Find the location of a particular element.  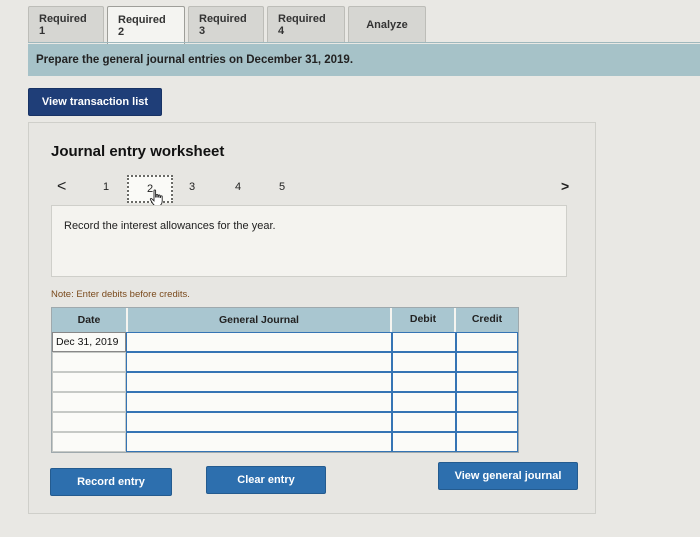

page-4-button: 4 is located at coordinates (238, 187).